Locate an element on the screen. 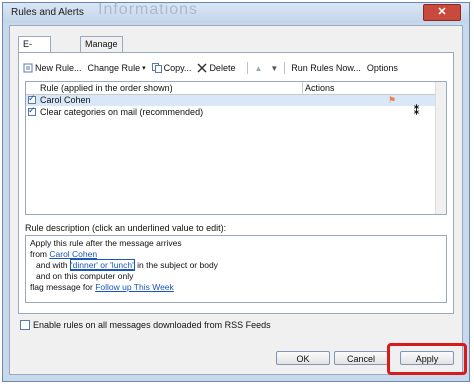  rule-row-carol-cohen: Carol Cohen ⚑ is located at coordinates (231, 99).